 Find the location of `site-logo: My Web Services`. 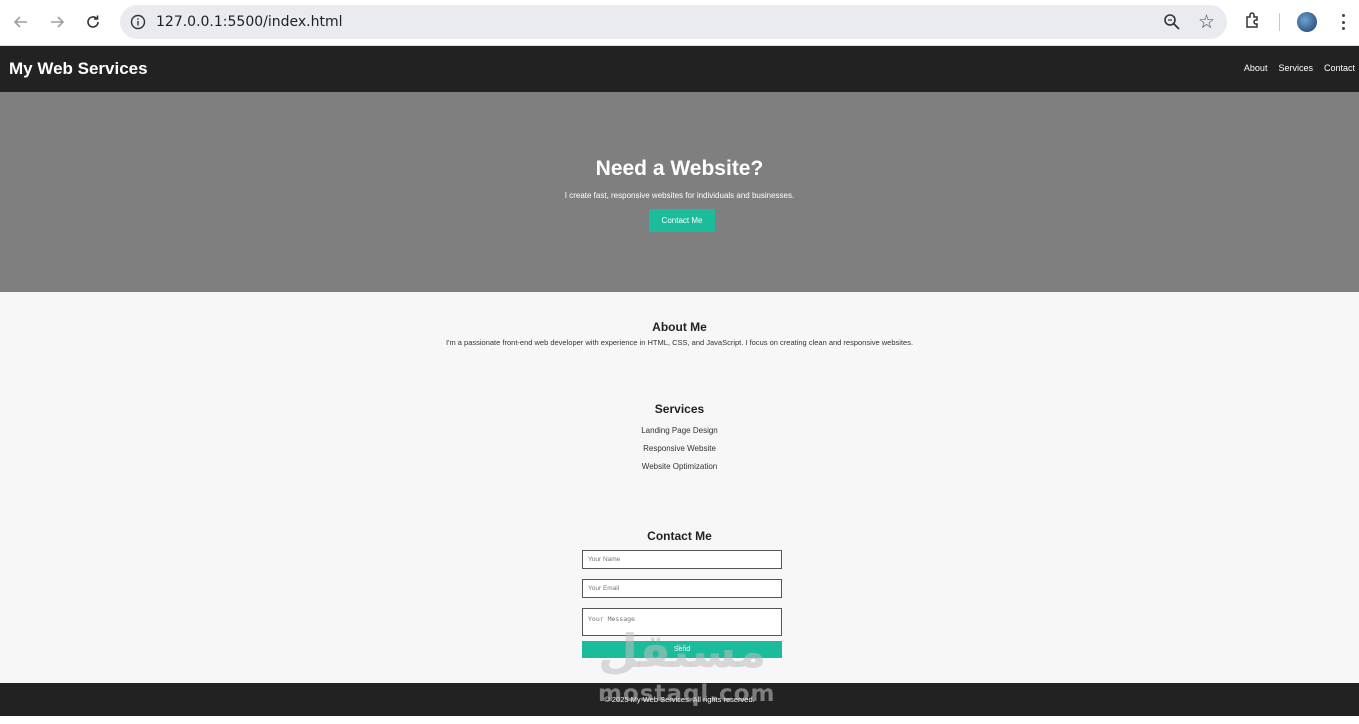

site-logo: My Web Services is located at coordinates (78, 69).